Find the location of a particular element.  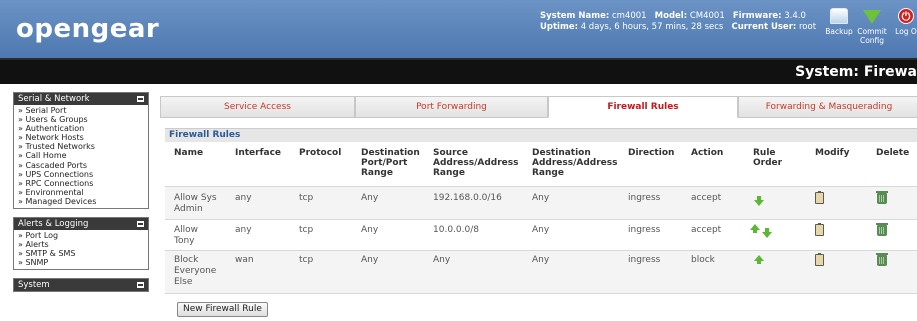

tab-forwarding-masquerading: Forwarding & Masquerading is located at coordinates (827, 107).